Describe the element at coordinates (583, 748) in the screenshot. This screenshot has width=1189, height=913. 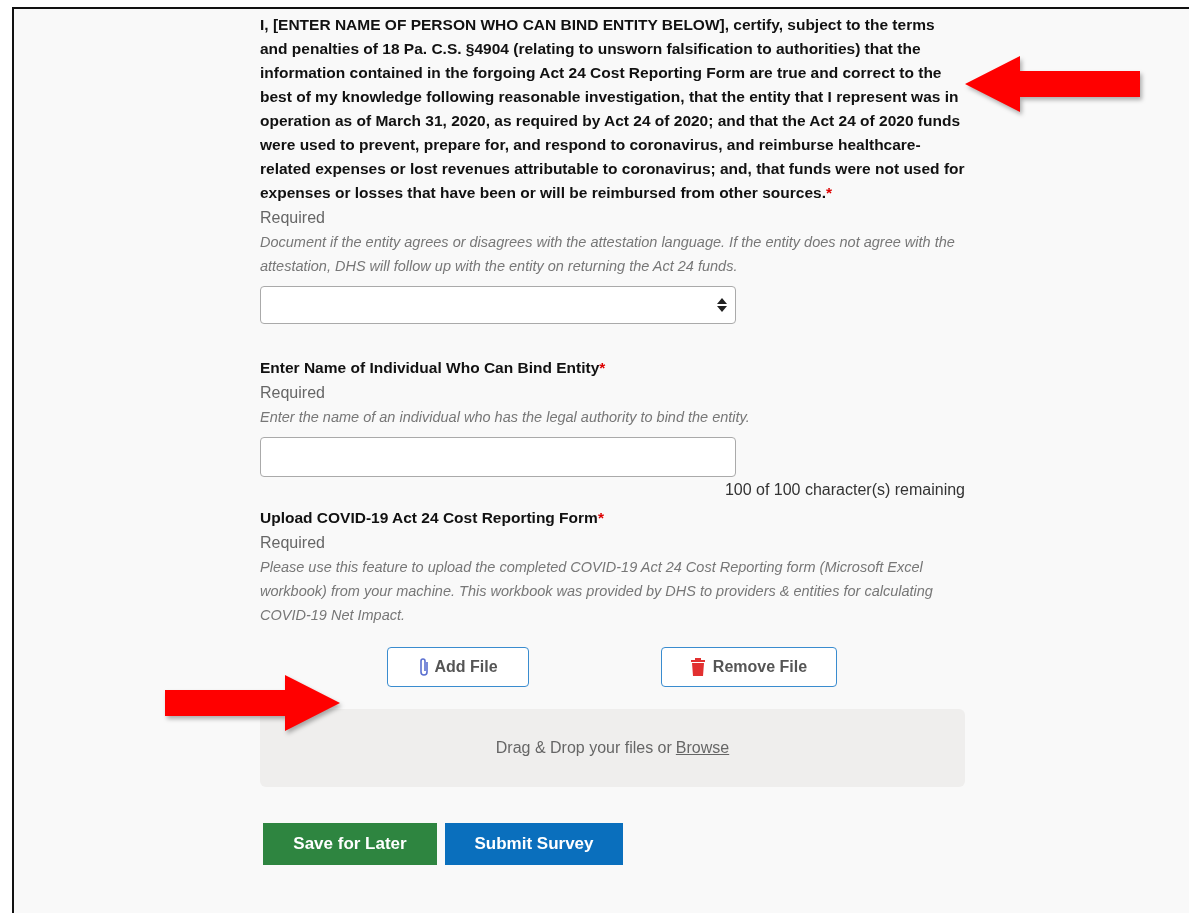
I see `drop-text: Drag & Drop your files or` at that location.